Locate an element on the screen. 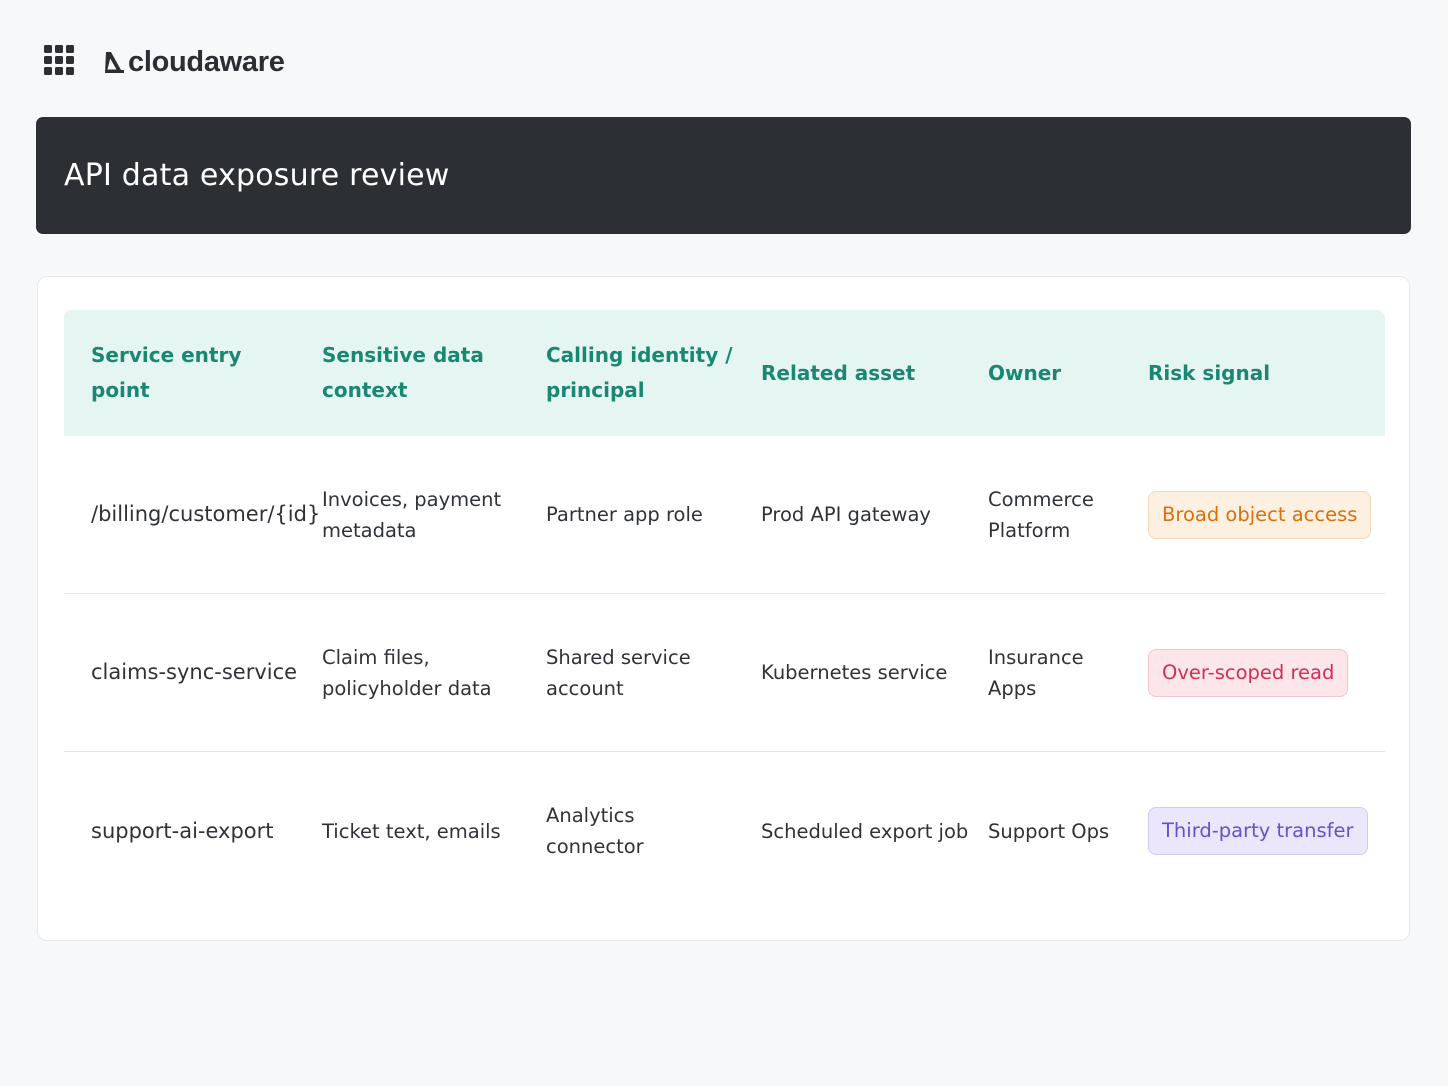 This screenshot has width=1448, height=1086. related-asset-cell: Scheduled export job is located at coordinates (865, 831).